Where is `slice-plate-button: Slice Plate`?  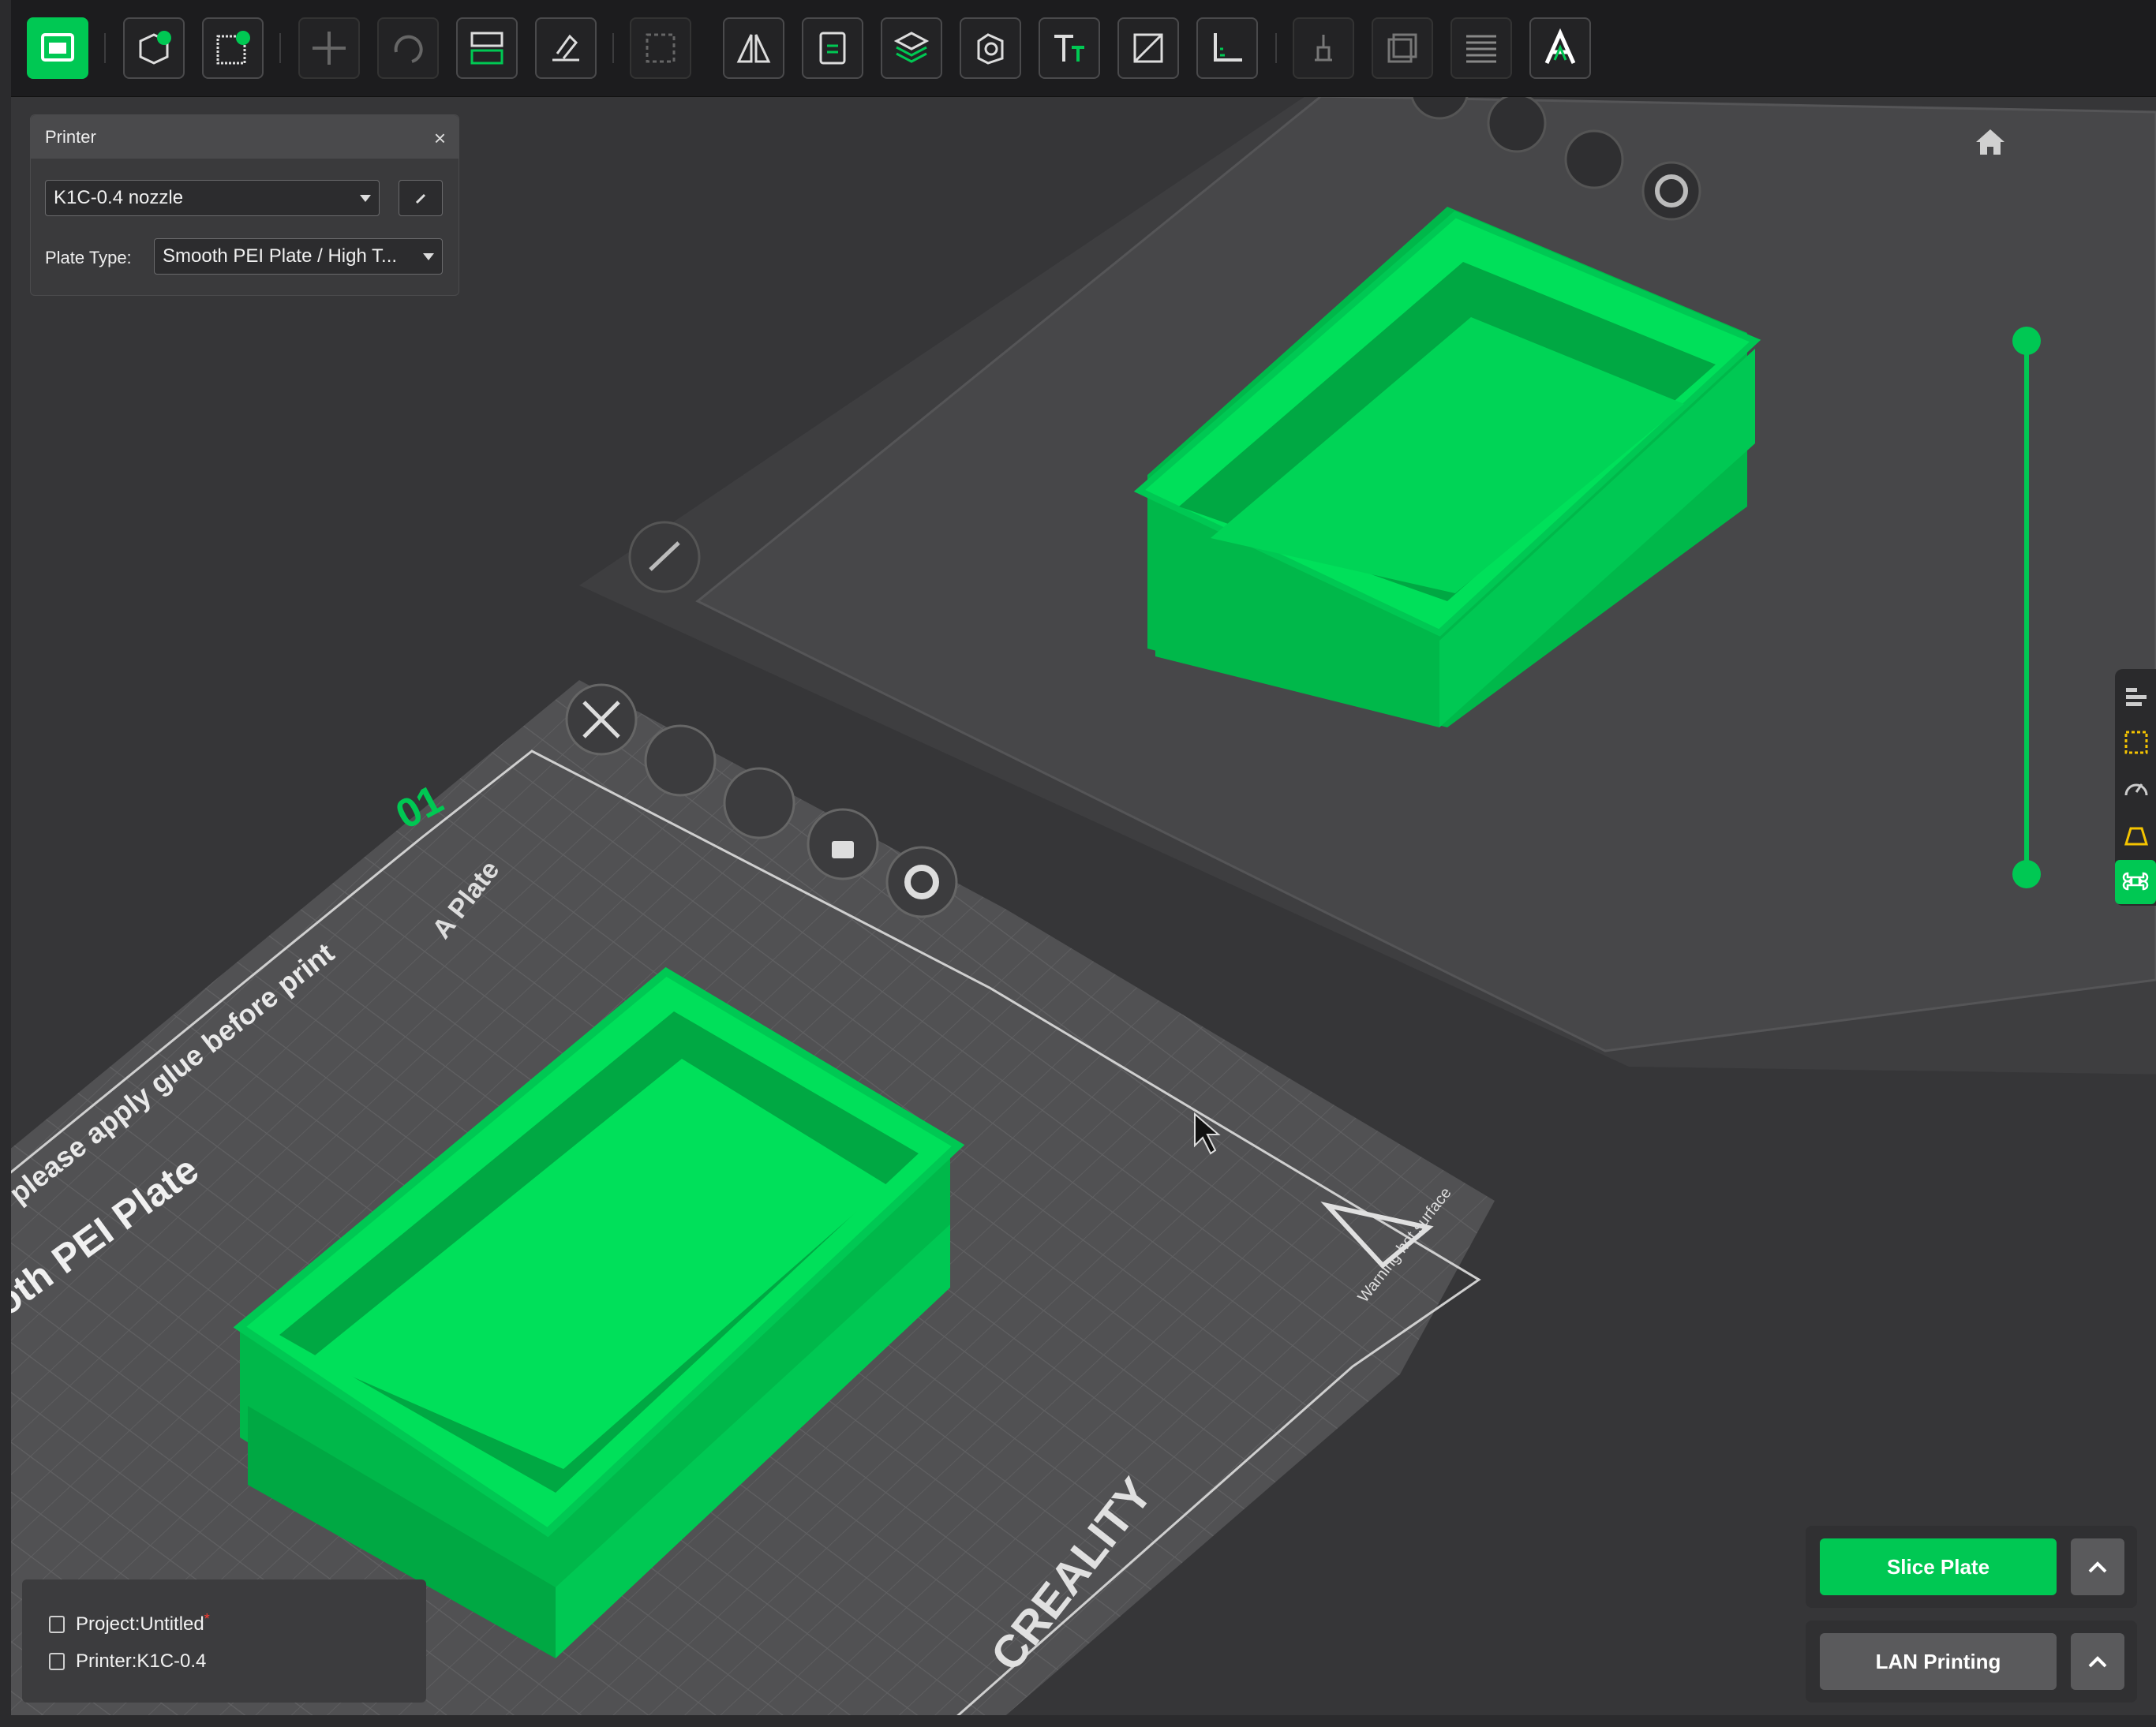
slice-plate-button: Slice Plate is located at coordinates (1938, 1566).